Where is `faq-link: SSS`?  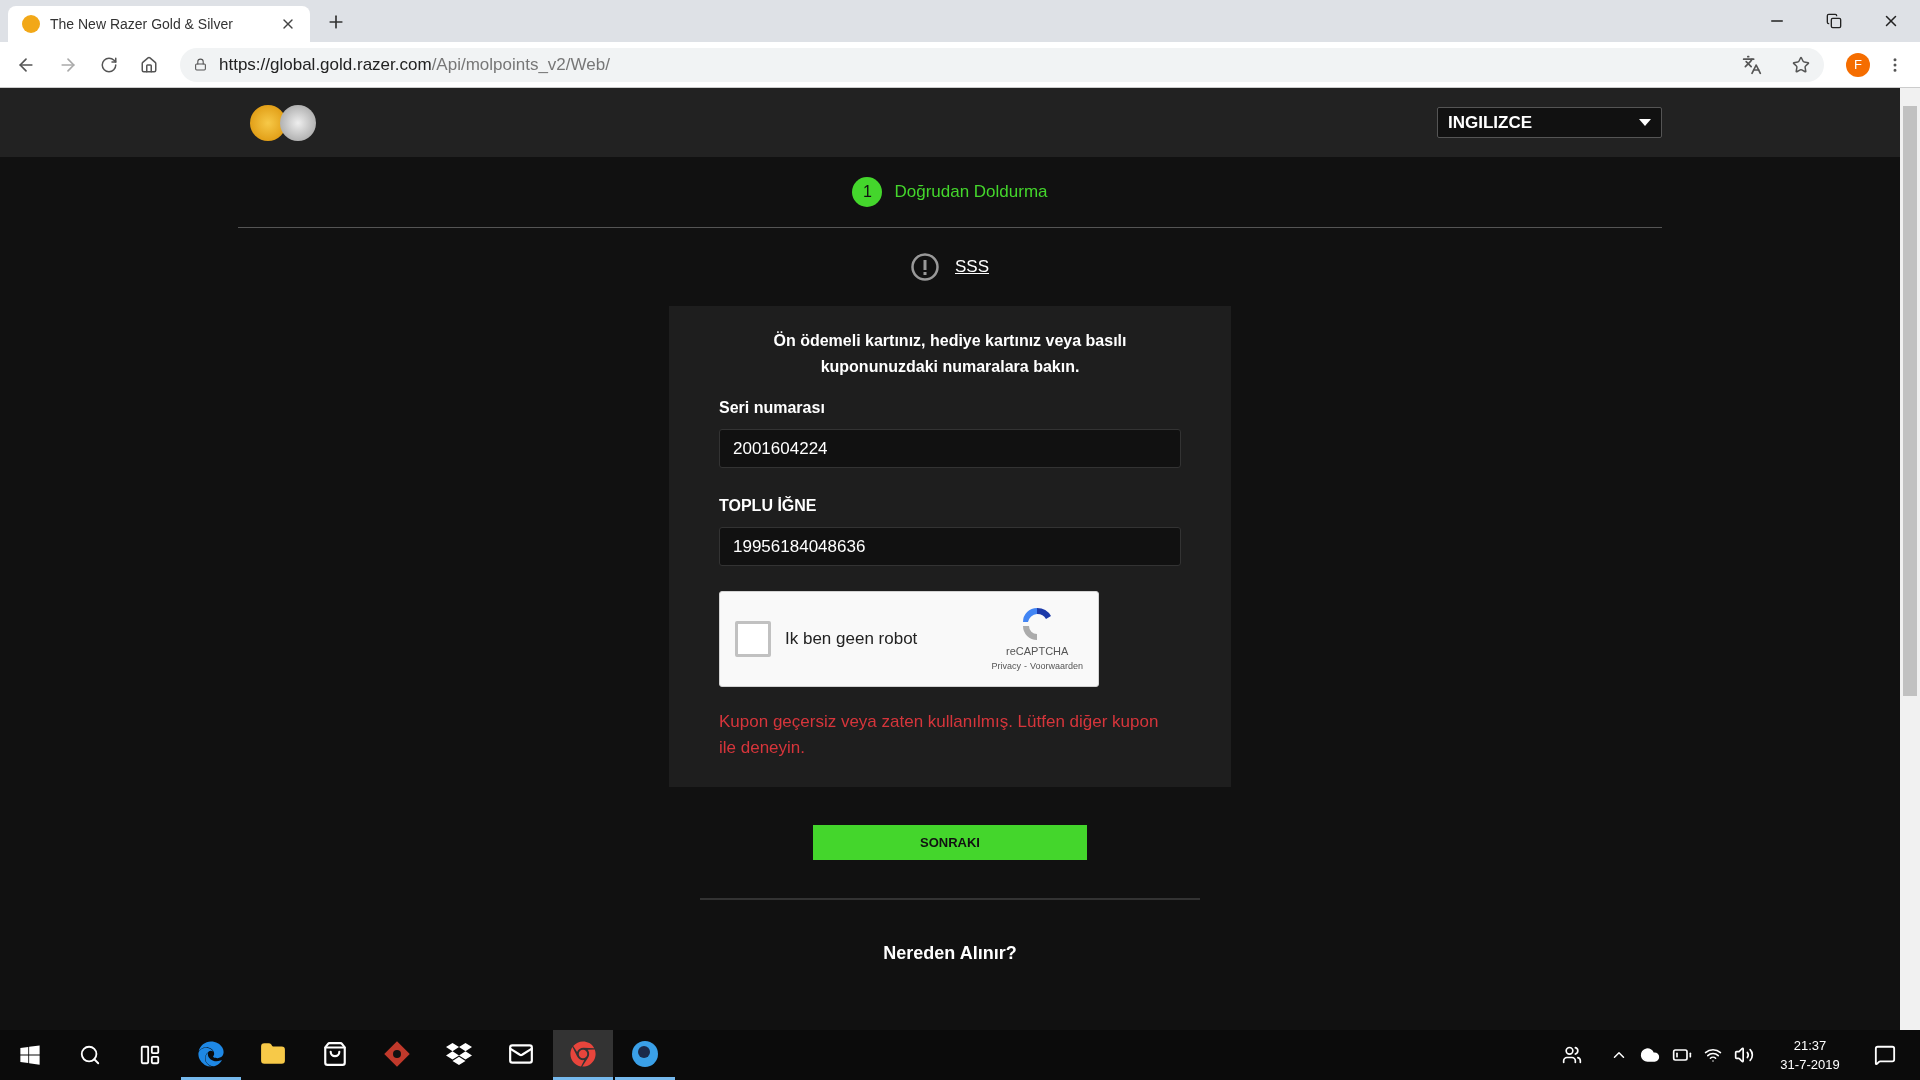 faq-link: SSS is located at coordinates (972, 267).